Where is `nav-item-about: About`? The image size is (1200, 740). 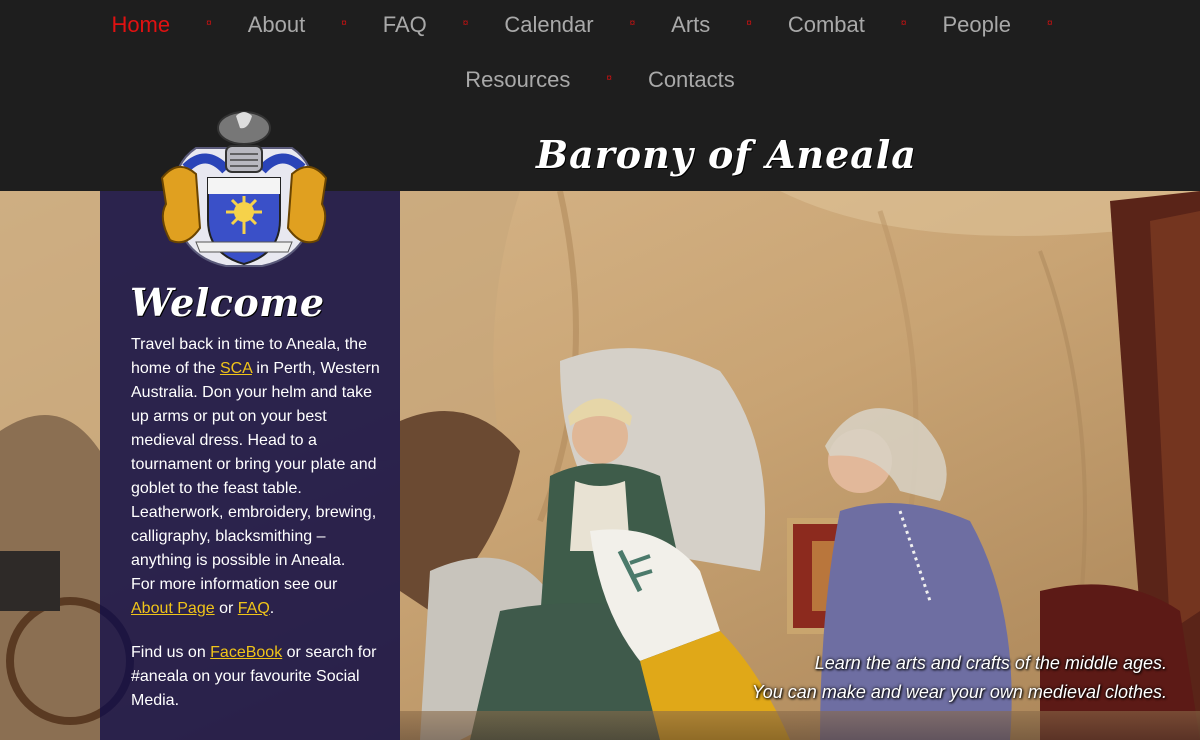
nav-item-about: About is located at coordinates (277, 25).